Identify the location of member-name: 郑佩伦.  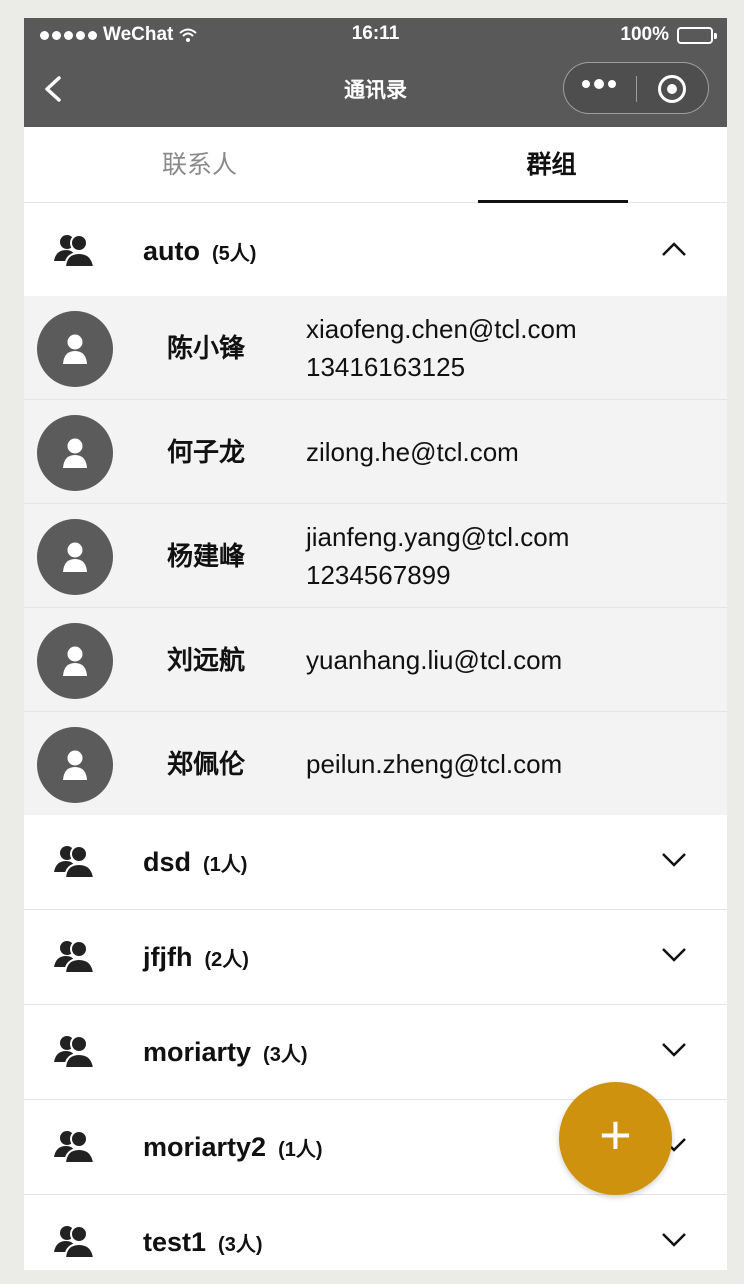
(206, 764).